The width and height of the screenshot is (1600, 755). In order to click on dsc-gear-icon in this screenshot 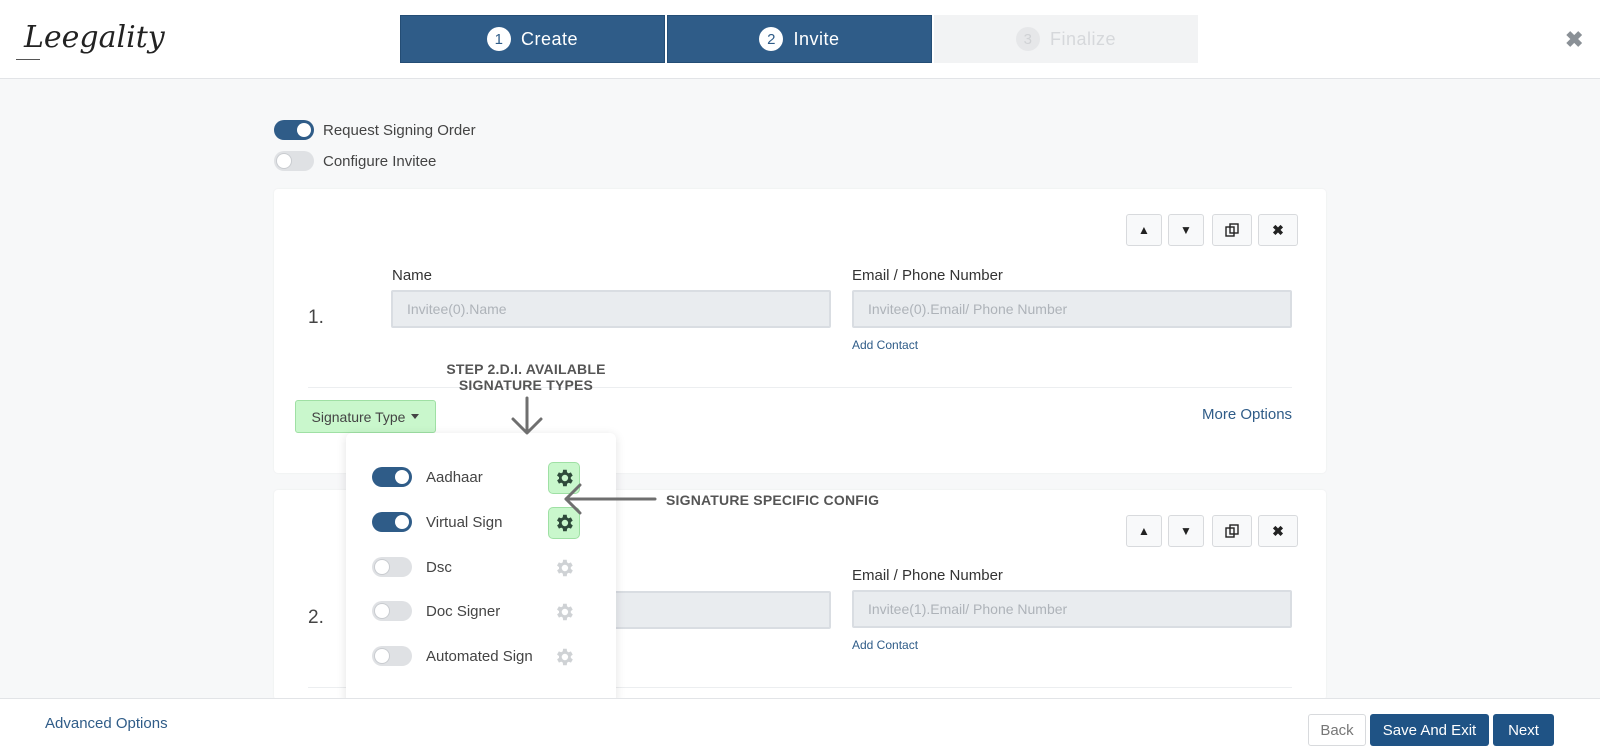, I will do `click(564, 568)`.